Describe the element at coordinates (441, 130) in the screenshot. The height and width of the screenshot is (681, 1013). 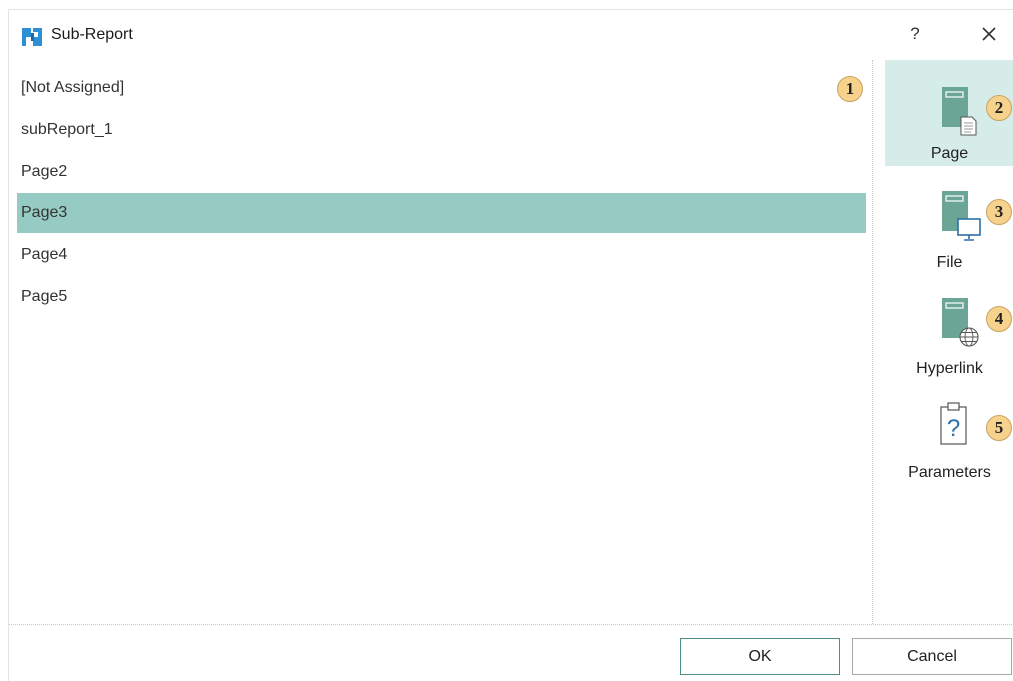
I see `list-item: subReport_1` at that location.